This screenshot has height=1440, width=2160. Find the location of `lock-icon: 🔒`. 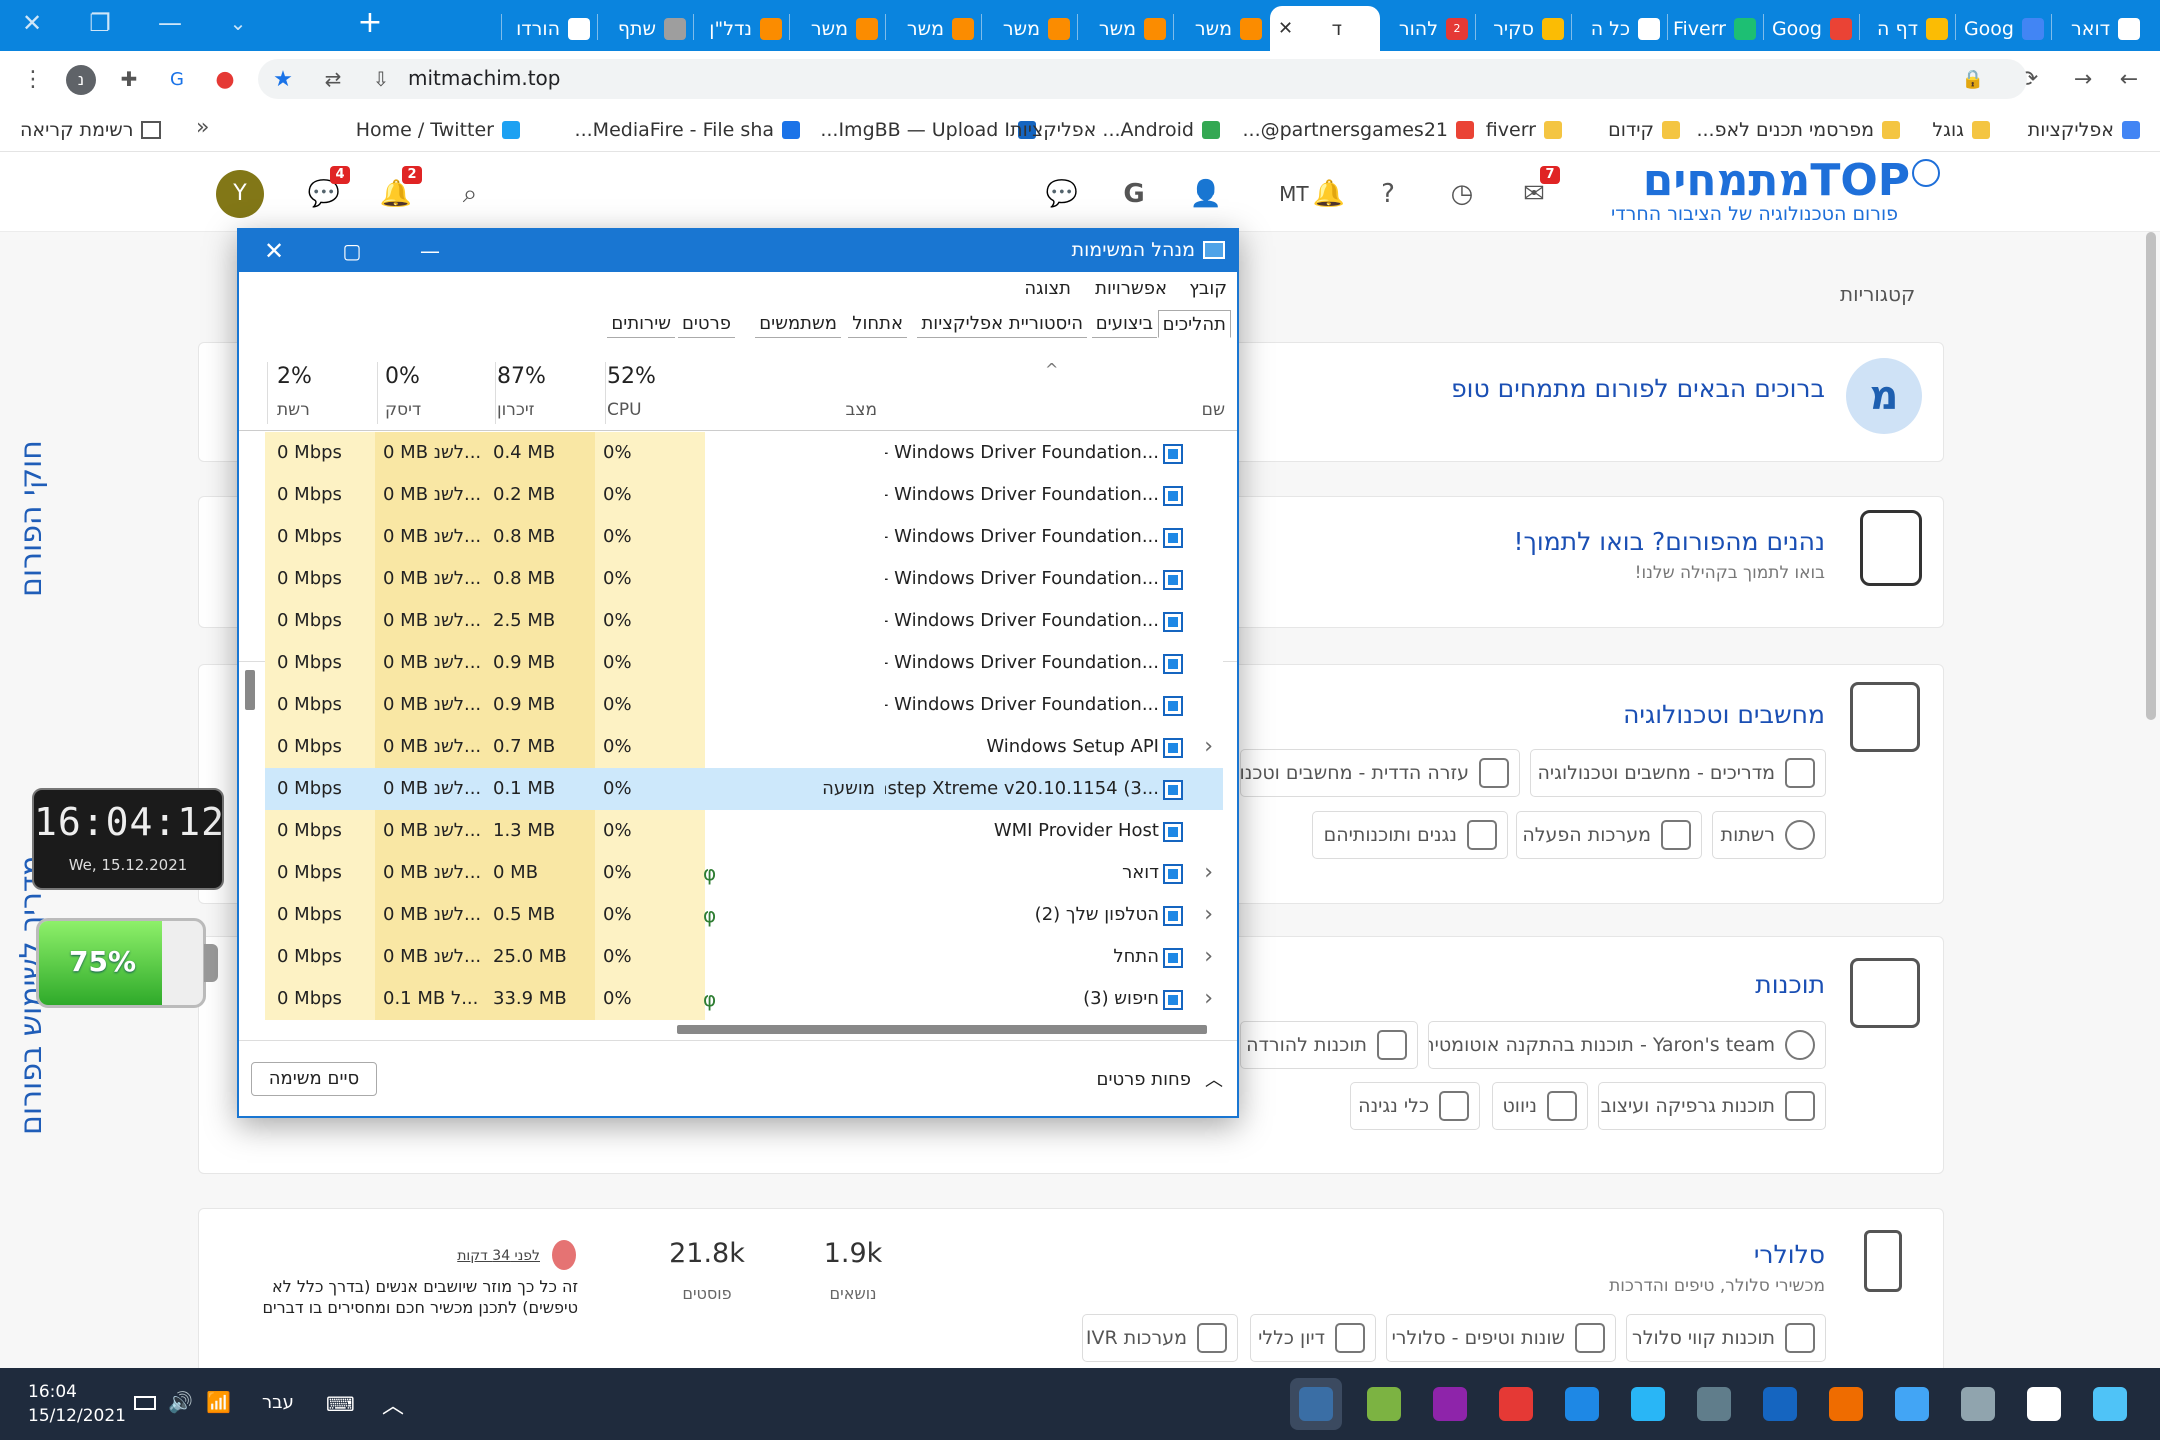

lock-icon: 🔒 is located at coordinates (1973, 79).